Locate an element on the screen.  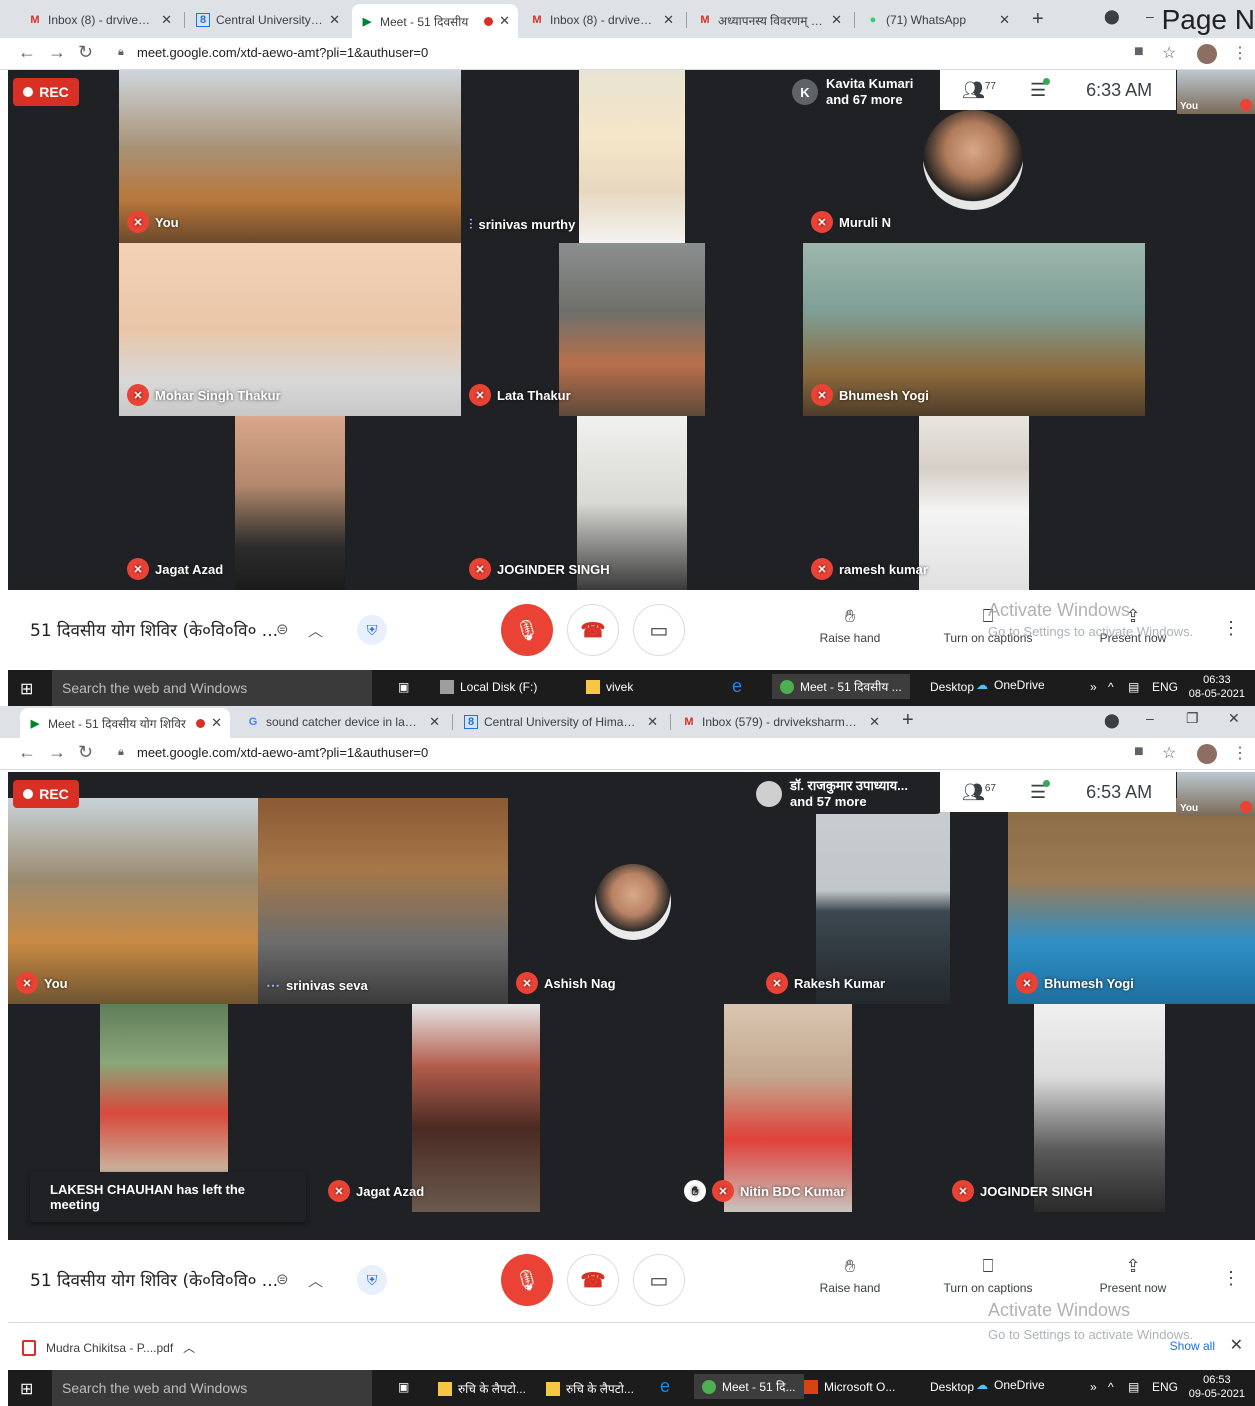
restore-button: ❐ is located at coordinates (1192, 718).